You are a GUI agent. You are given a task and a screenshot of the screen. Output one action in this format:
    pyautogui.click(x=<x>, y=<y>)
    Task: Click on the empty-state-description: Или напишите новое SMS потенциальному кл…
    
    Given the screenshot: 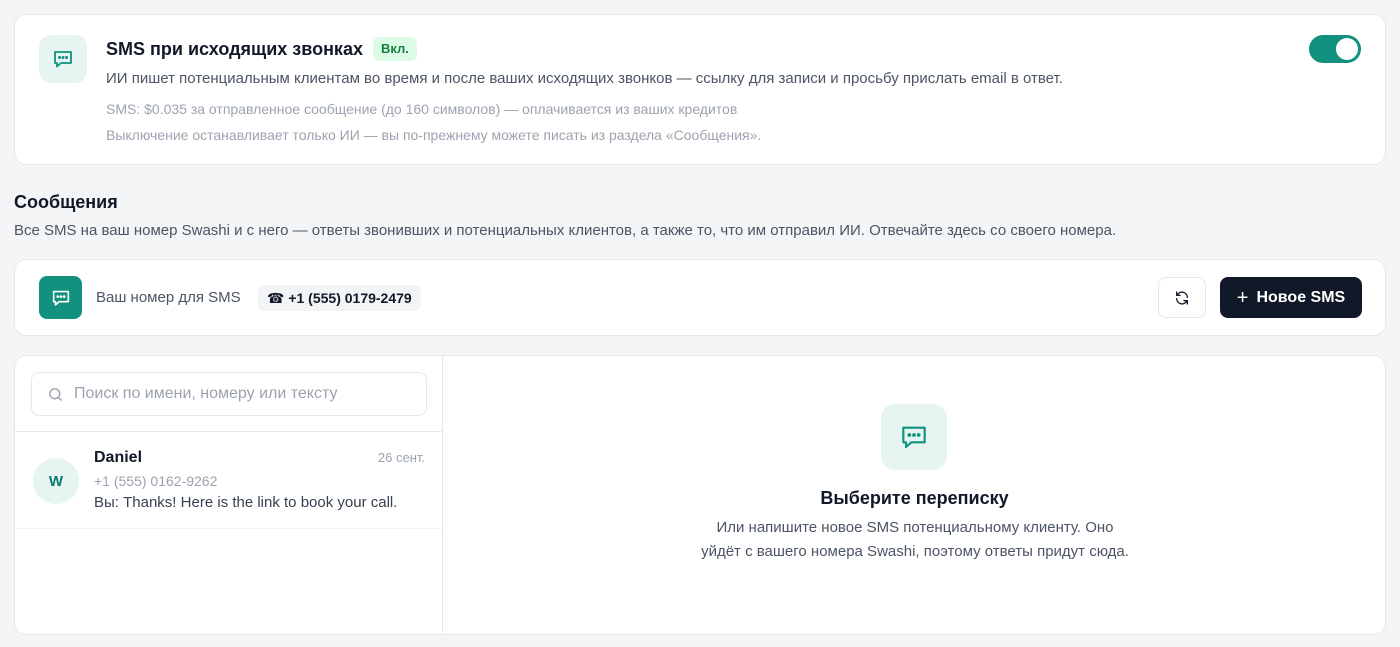 What is the action you would take?
    pyautogui.click(x=915, y=539)
    